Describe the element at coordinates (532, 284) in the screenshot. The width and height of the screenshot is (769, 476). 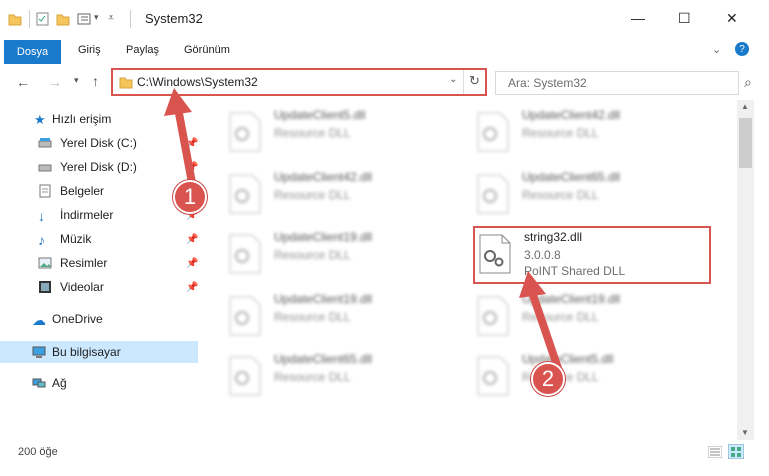
I see `arrow-2-head` at that location.